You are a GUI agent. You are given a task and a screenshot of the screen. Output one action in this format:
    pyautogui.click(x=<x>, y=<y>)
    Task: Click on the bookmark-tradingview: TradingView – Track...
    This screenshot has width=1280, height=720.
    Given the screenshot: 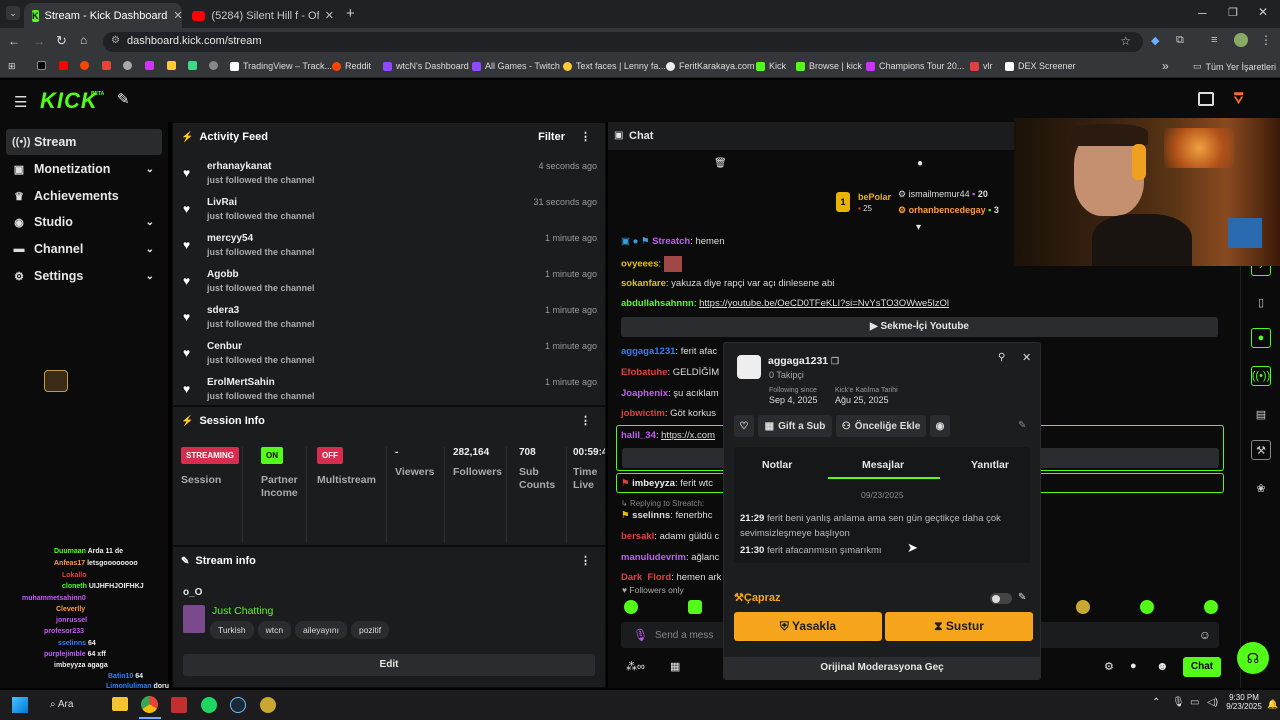 What is the action you would take?
    pyautogui.click(x=281, y=66)
    